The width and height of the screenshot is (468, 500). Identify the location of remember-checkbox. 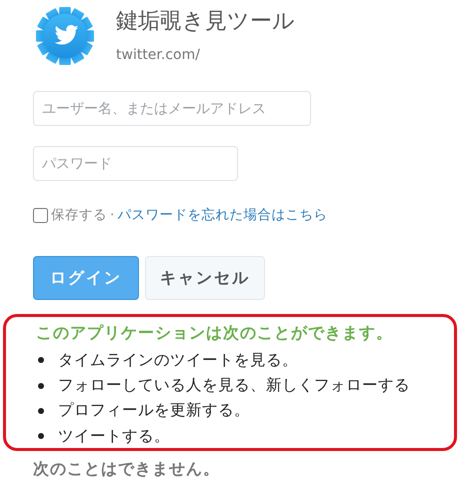
(40, 216).